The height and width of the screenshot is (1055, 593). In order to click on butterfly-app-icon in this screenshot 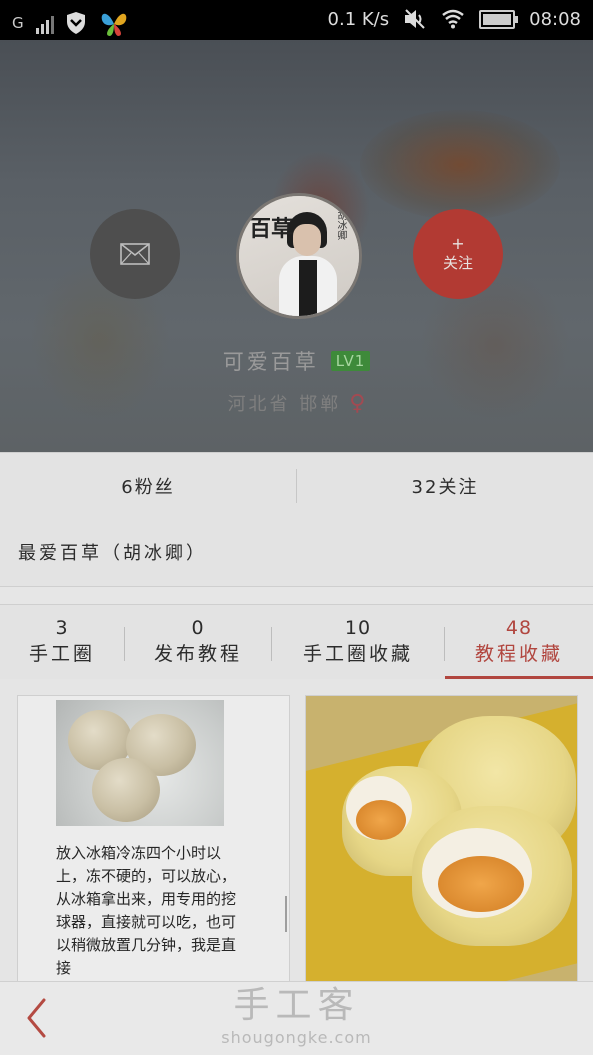, I will do `click(113, 24)`.